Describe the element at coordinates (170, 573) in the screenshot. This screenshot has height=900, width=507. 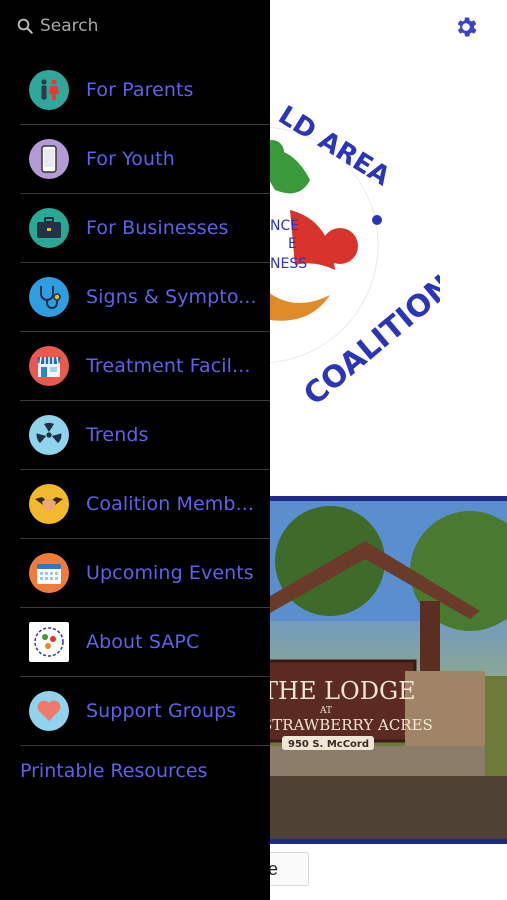
I see `menu-item-label: Upcoming Events` at that location.